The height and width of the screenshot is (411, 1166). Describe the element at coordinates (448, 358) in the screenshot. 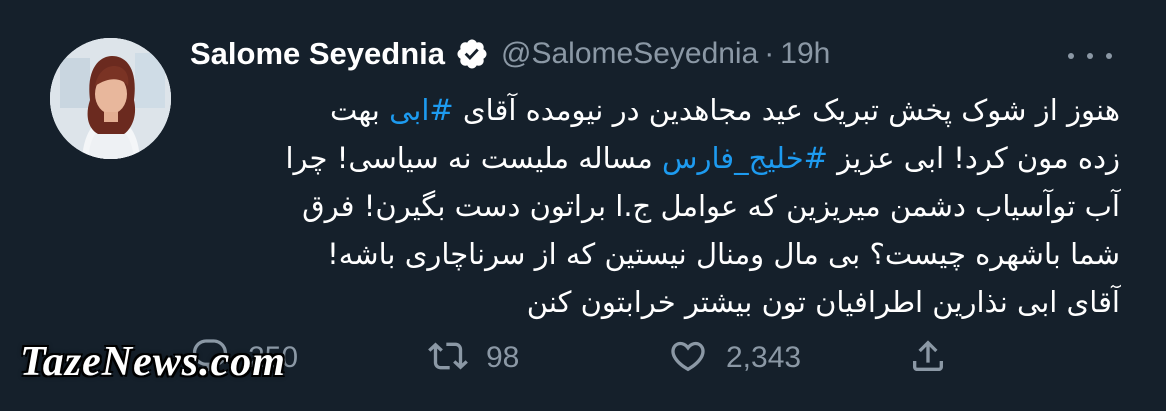

I see `retweet-icon` at that location.